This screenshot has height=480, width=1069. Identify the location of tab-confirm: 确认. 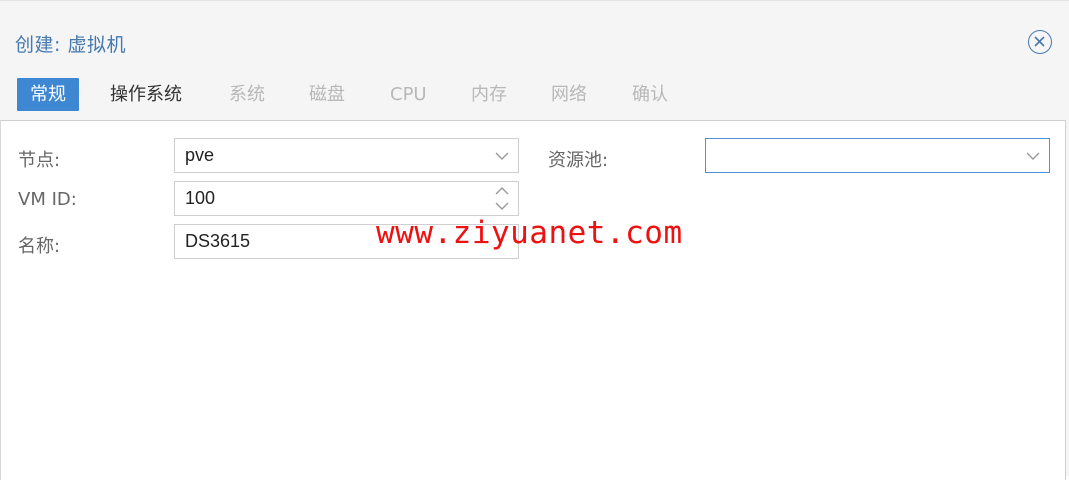
(650, 94).